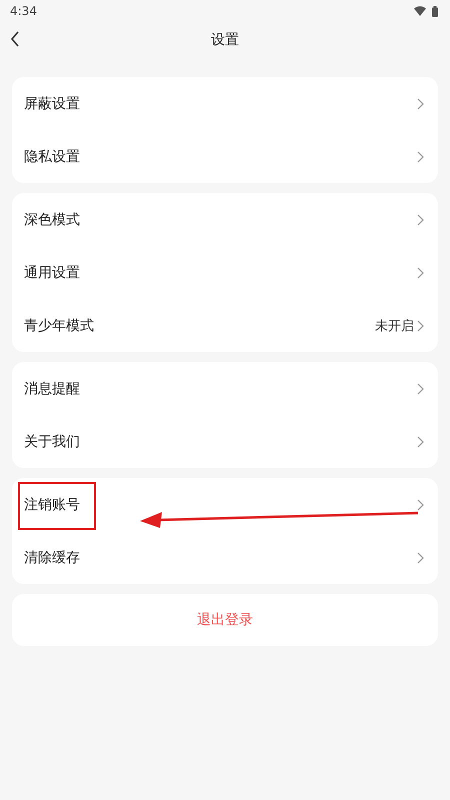 This screenshot has height=800, width=450. What do you see at coordinates (420, 11) in the screenshot?
I see `wifi-icon` at bounding box center [420, 11].